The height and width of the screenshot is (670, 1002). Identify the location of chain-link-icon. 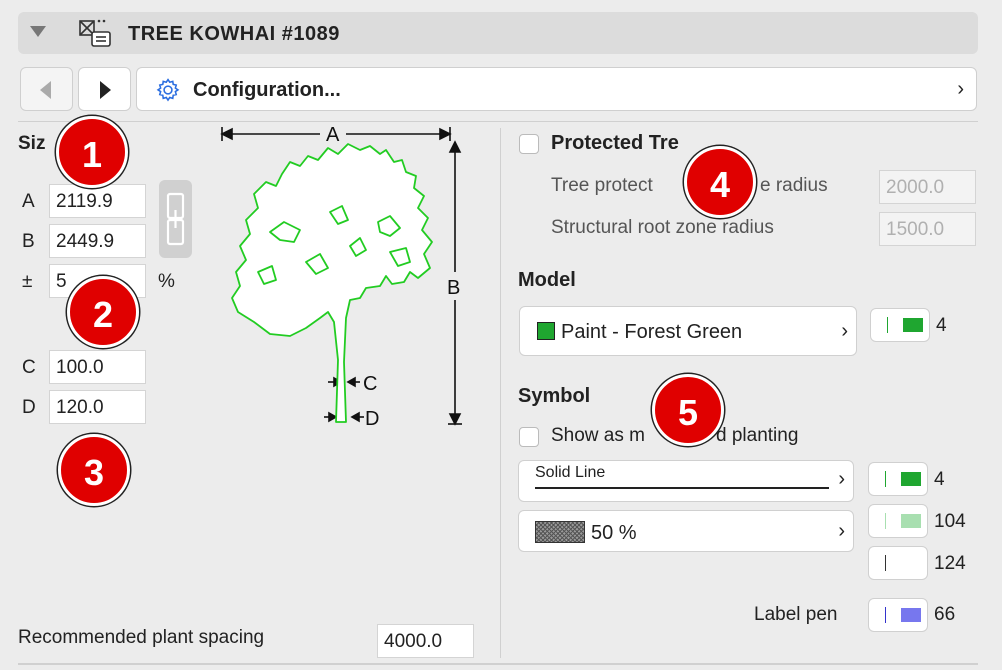
(175, 219).